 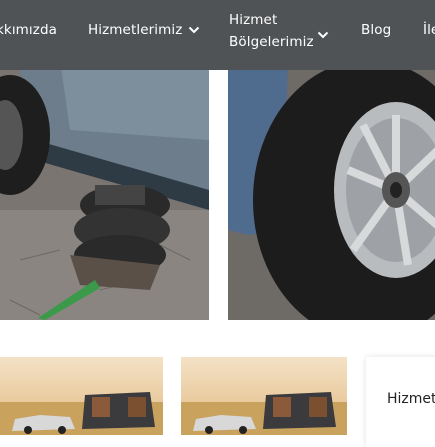 I want to click on sidebar-services-card: Hizmet, so click(x=400, y=402).